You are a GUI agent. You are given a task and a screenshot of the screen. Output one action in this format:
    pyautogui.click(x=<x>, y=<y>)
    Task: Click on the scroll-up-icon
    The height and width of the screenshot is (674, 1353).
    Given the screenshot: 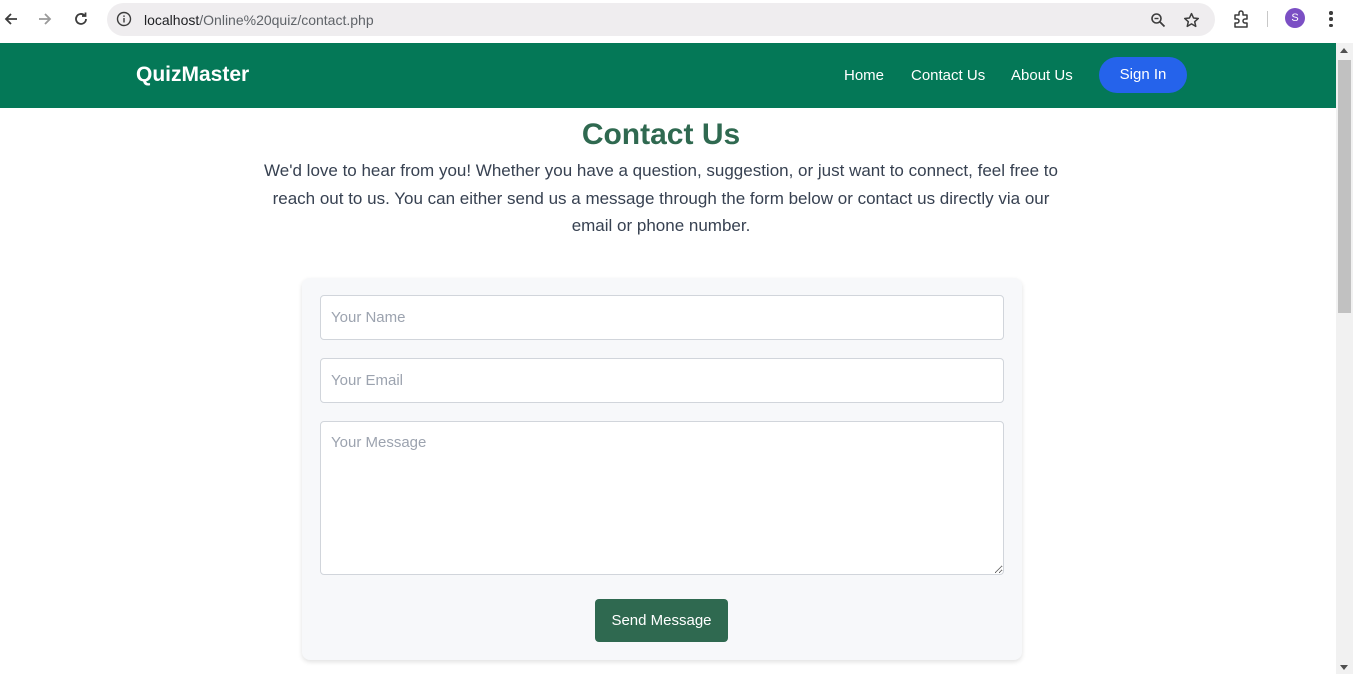 What is the action you would take?
    pyautogui.click(x=1344, y=50)
    